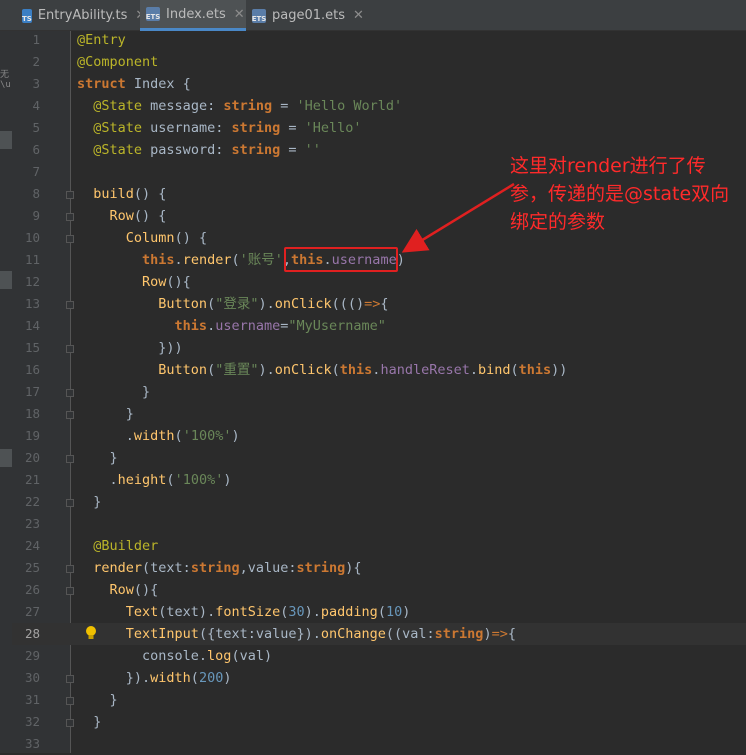 This screenshot has height=755, width=746. Describe the element at coordinates (134, 84) in the screenshot. I see `code-line: struct Index {` at that location.